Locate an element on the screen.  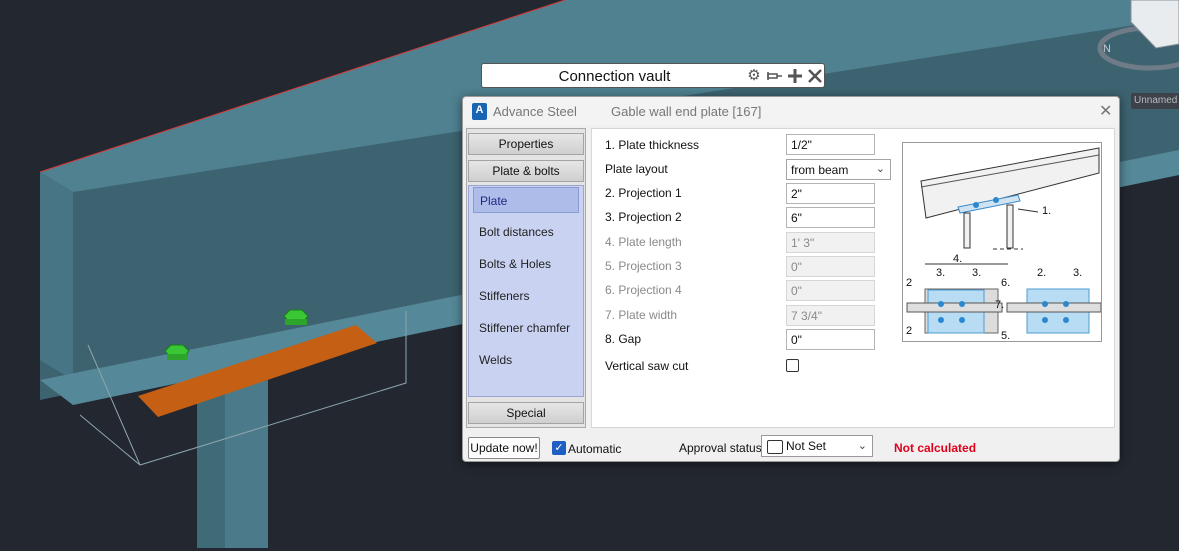
projection-1-label: 2. Projection 1 is located at coordinates (643, 193).